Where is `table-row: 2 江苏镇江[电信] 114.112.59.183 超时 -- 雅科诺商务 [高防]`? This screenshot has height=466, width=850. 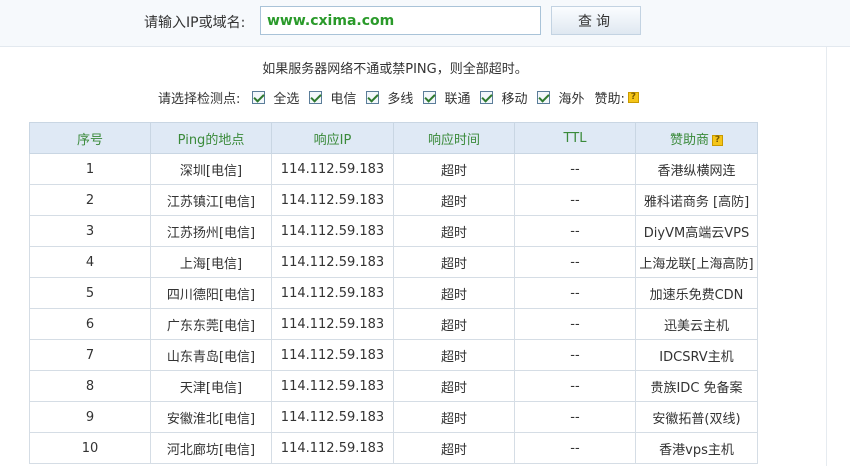 table-row: 2 江苏镇江[电信] 114.112.59.183 超时 -- 雅科诺商务 [高防] is located at coordinates (393, 200).